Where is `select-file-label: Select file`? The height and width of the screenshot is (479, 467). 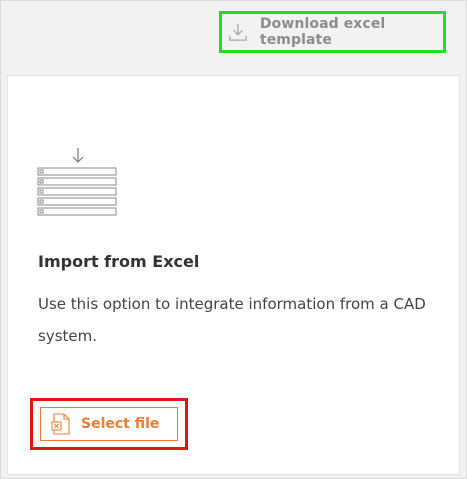 select-file-label: Select file is located at coordinates (120, 424).